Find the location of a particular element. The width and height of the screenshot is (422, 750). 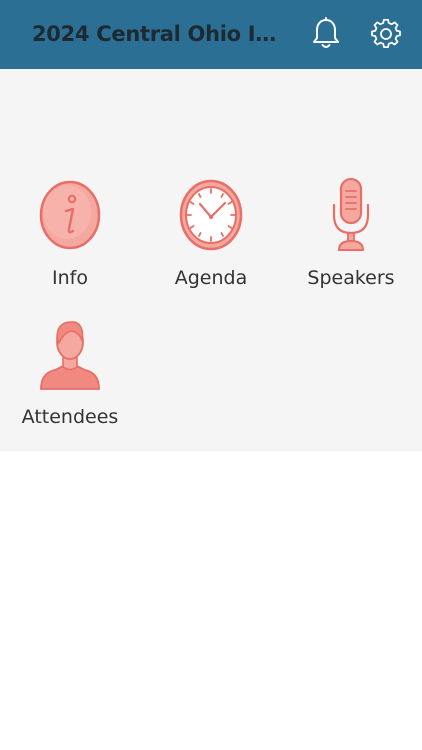

bell-icon is located at coordinates (326, 32).